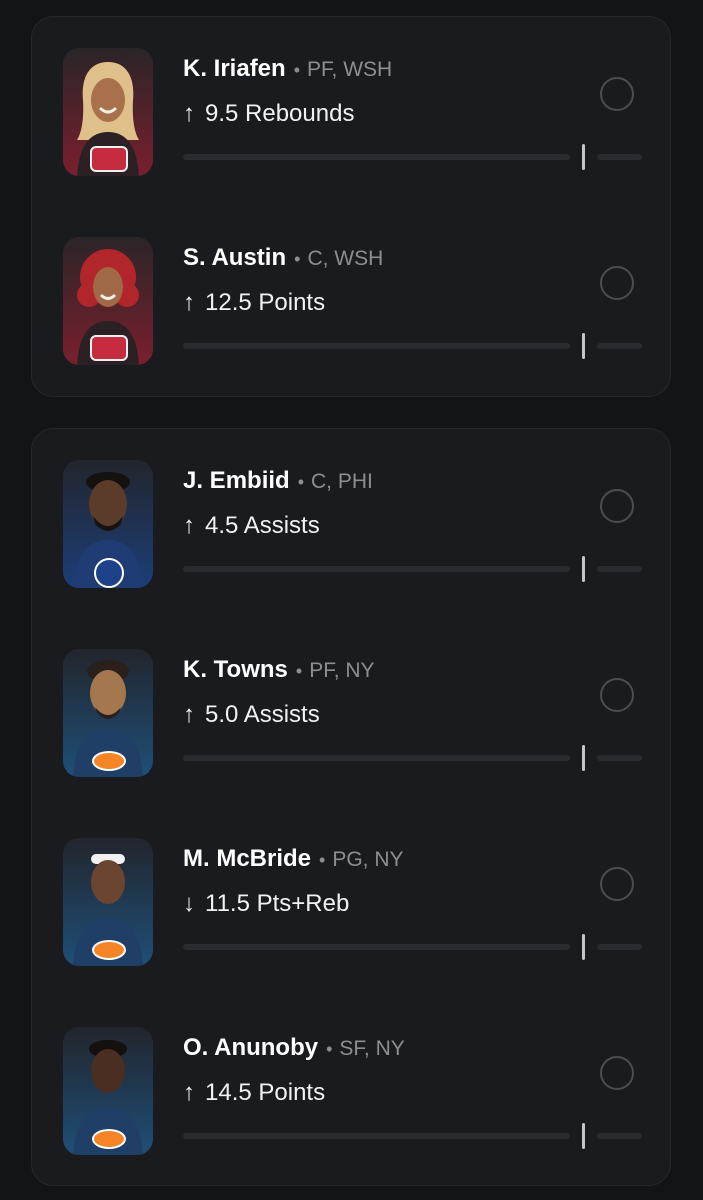 This screenshot has height=1200, width=703. What do you see at coordinates (352, 714) in the screenshot?
I see `player-row-towns: K. Towns • PF, NY ↑ 5.0 Assists` at bounding box center [352, 714].